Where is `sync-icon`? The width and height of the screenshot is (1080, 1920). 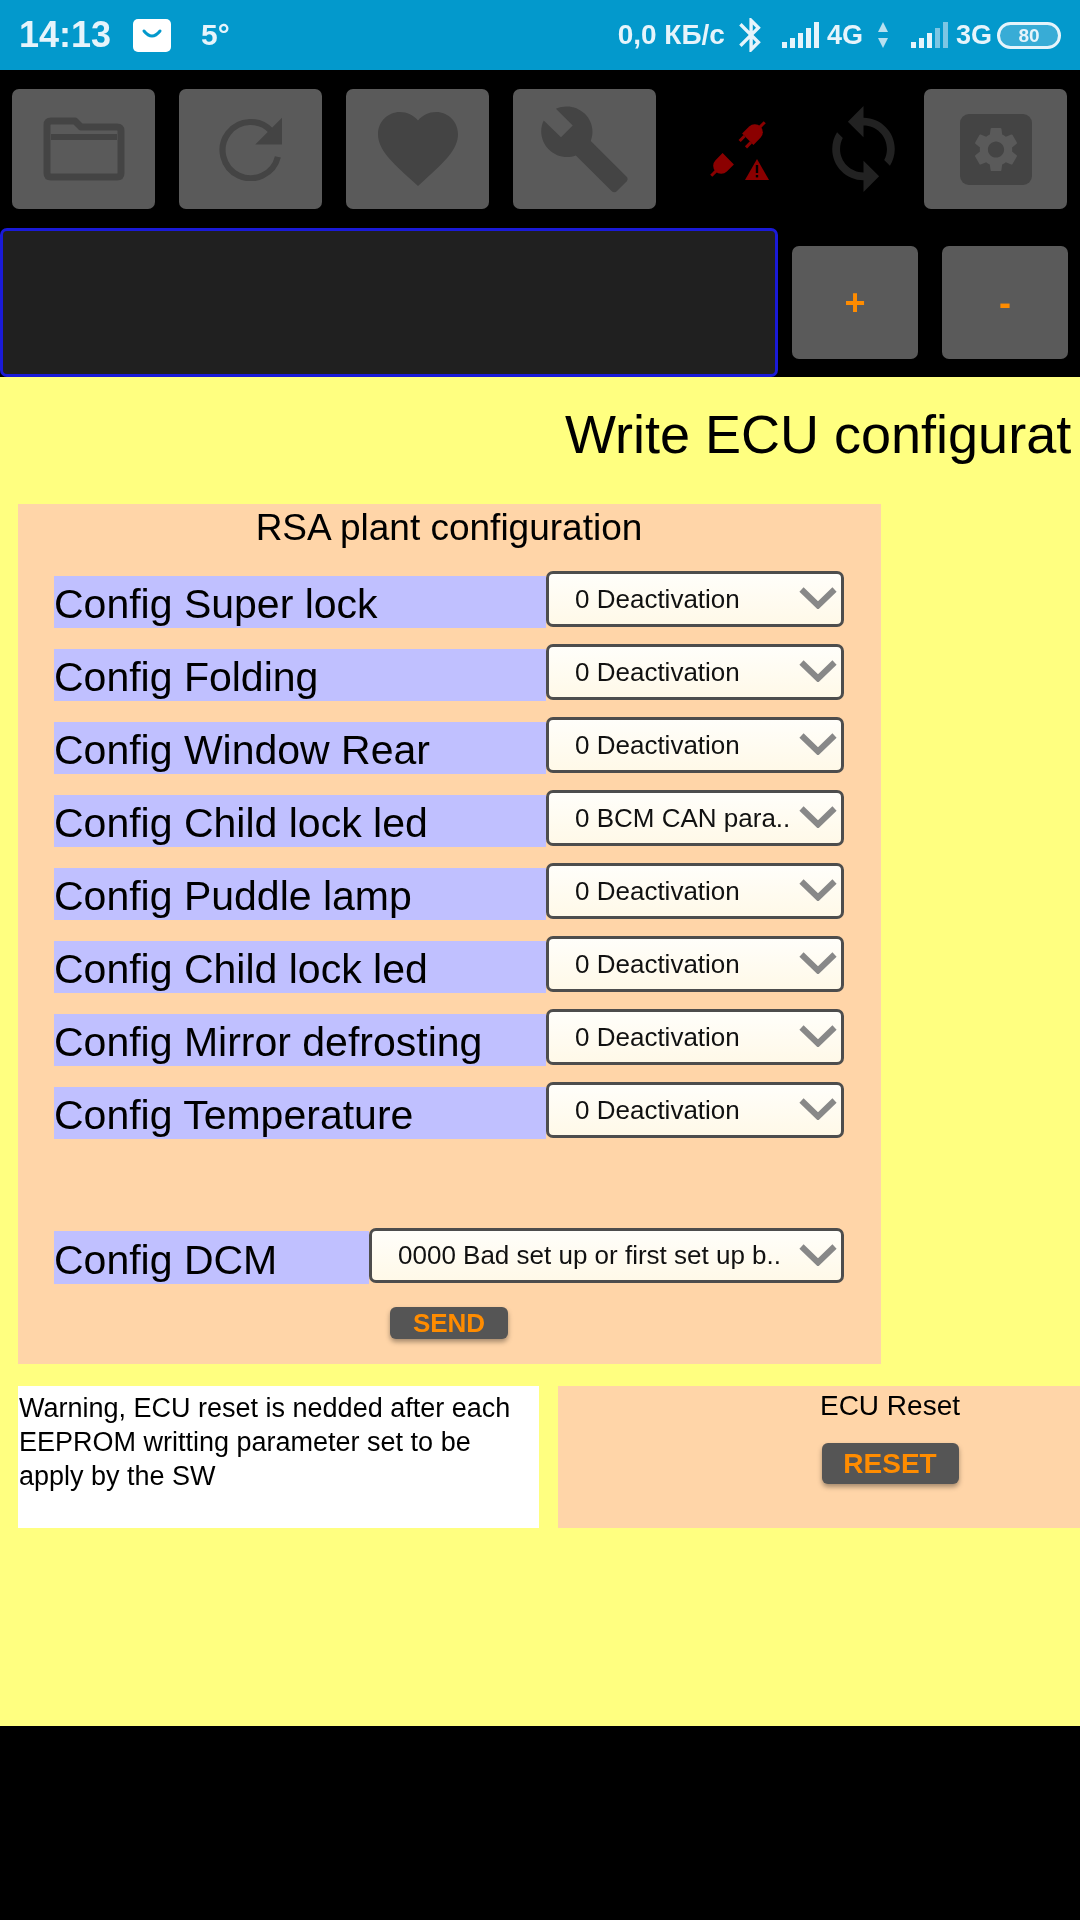
sync-icon is located at coordinates (863, 149).